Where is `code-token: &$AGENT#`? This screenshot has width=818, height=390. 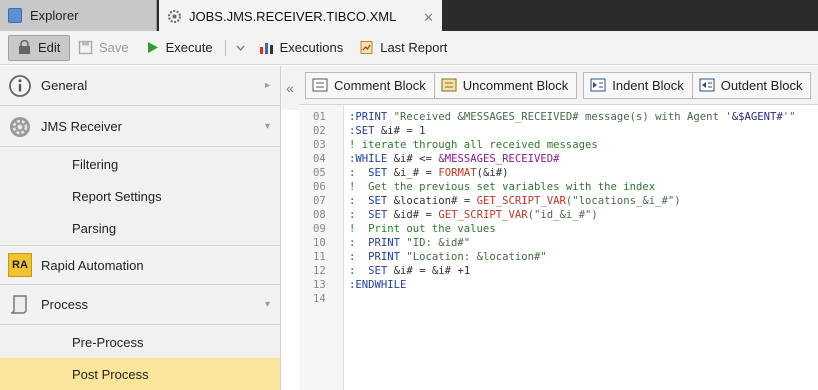
code-token: &$AGENT# is located at coordinates (757, 117).